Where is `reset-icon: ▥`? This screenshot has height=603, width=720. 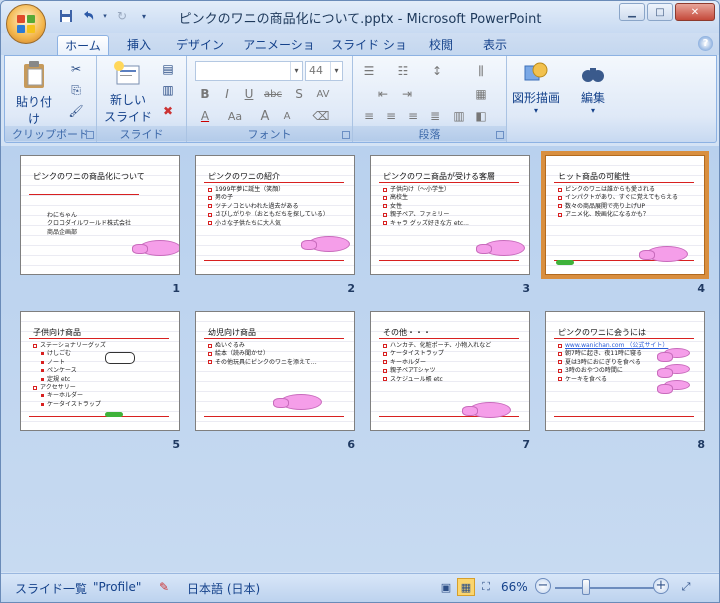
reset-icon: ▥ is located at coordinates (168, 90).